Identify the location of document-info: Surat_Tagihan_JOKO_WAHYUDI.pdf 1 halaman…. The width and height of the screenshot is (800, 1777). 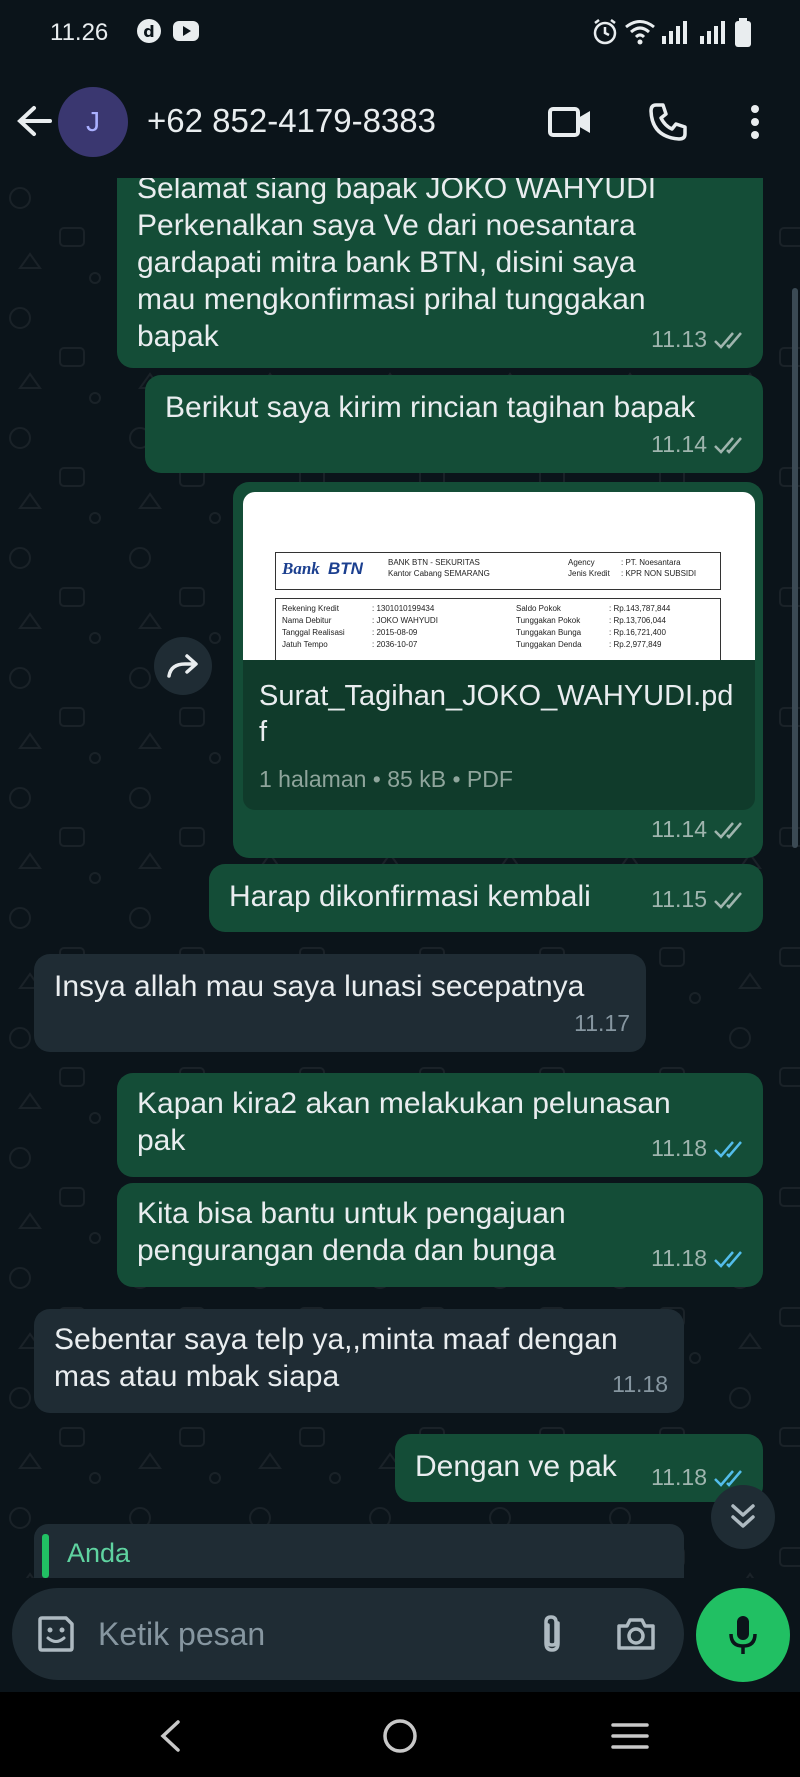
(499, 735).